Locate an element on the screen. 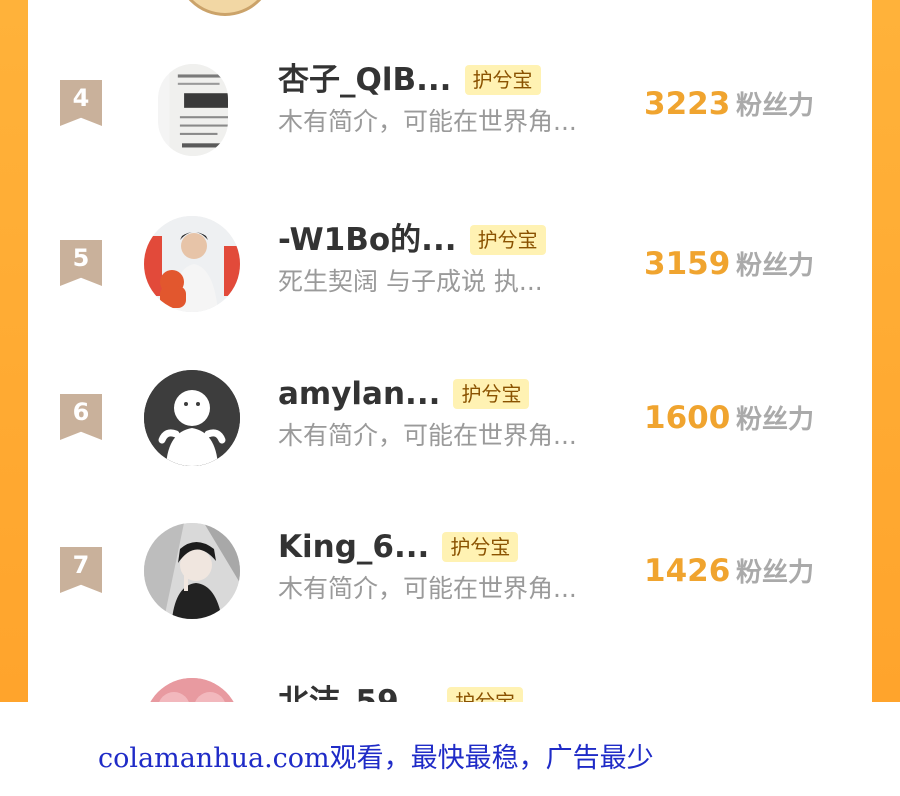  leaderboard-row: 北洁_59... 护兮宝 is located at coordinates (450, 687).